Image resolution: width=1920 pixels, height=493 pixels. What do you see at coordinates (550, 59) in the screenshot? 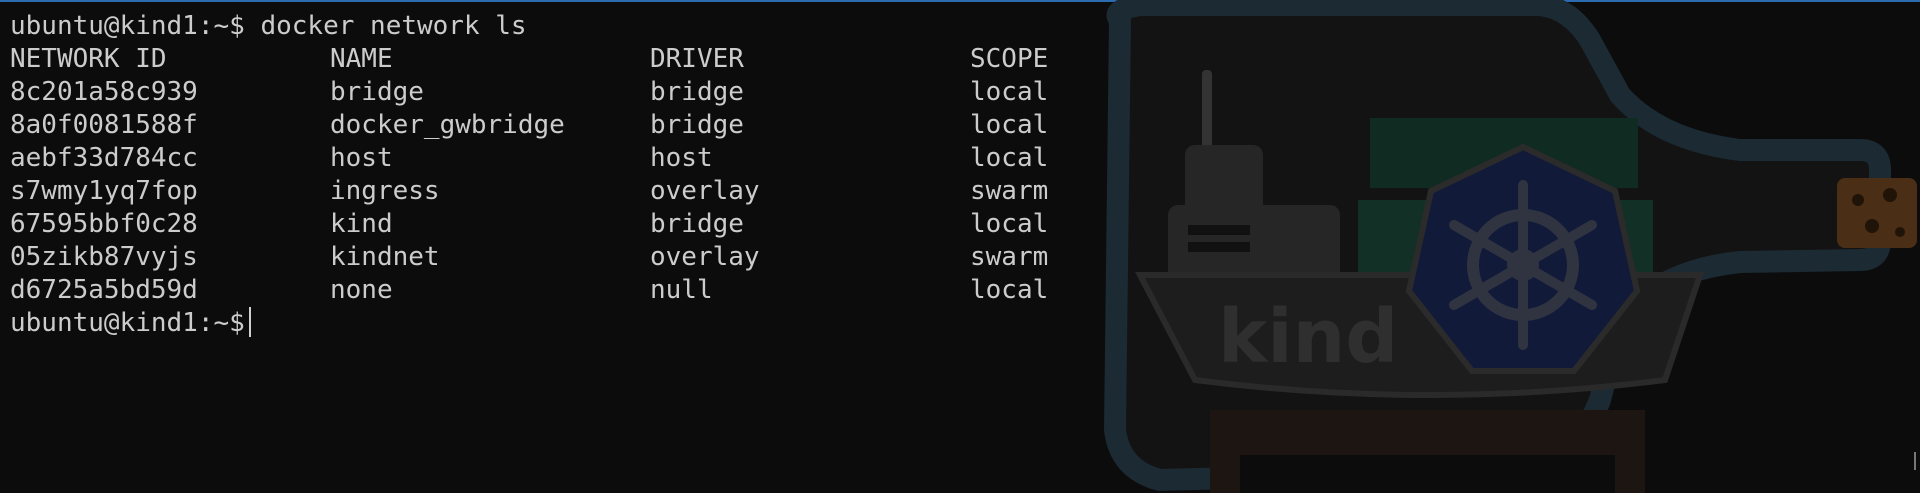
I see `table-header: NETWORK ID NAME DRIVER SCOPE` at bounding box center [550, 59].